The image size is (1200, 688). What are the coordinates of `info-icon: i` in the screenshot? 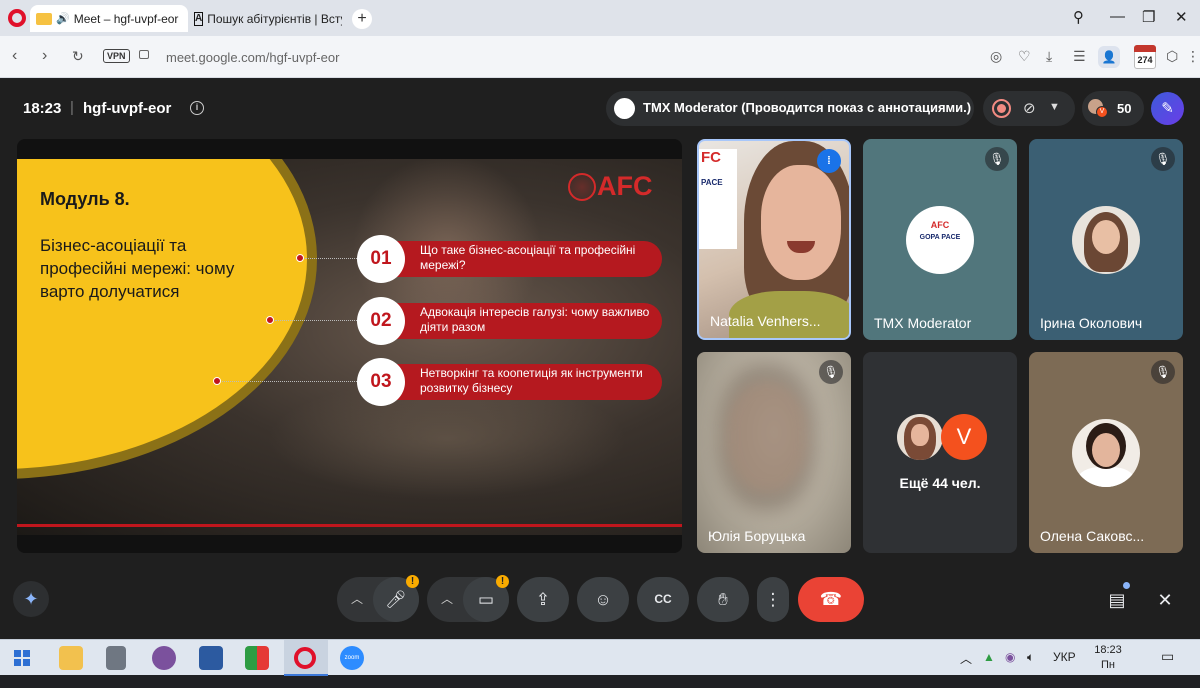 It's located at (197, 108).